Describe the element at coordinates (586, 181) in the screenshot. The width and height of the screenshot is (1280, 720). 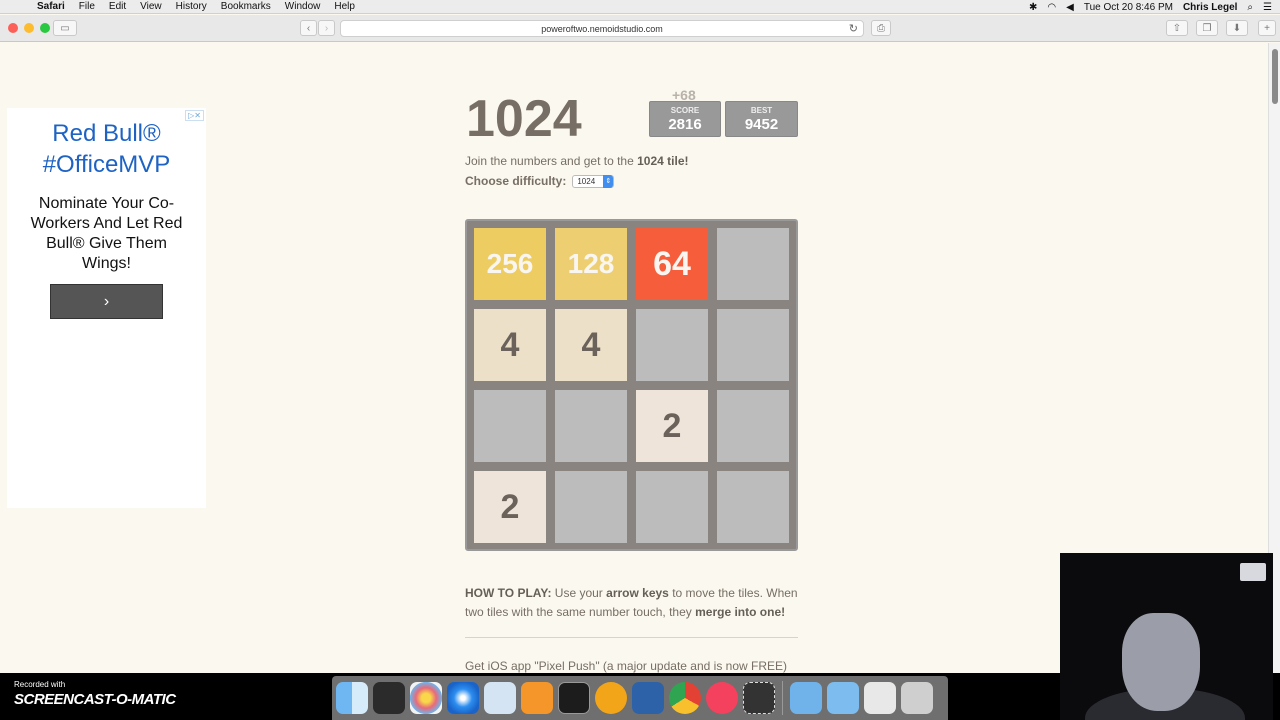
I see `difficulty-value: 1024` at that location.